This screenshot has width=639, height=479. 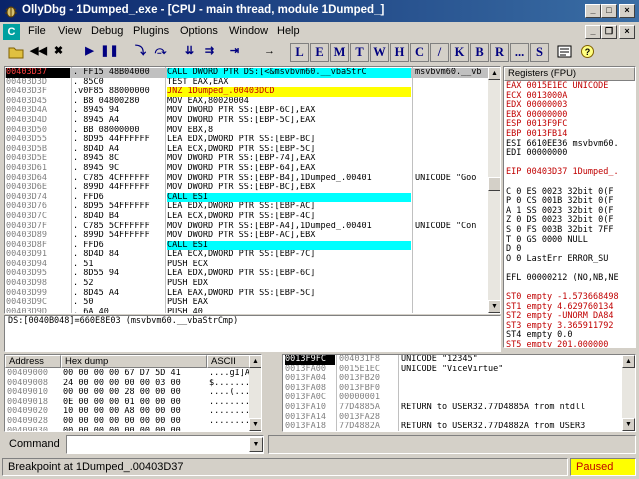 What do you see at coordinates (570, 343) in the screenshot?
I see `register-line: ST5 empty 201.000000` at bounding box center [570, 343].